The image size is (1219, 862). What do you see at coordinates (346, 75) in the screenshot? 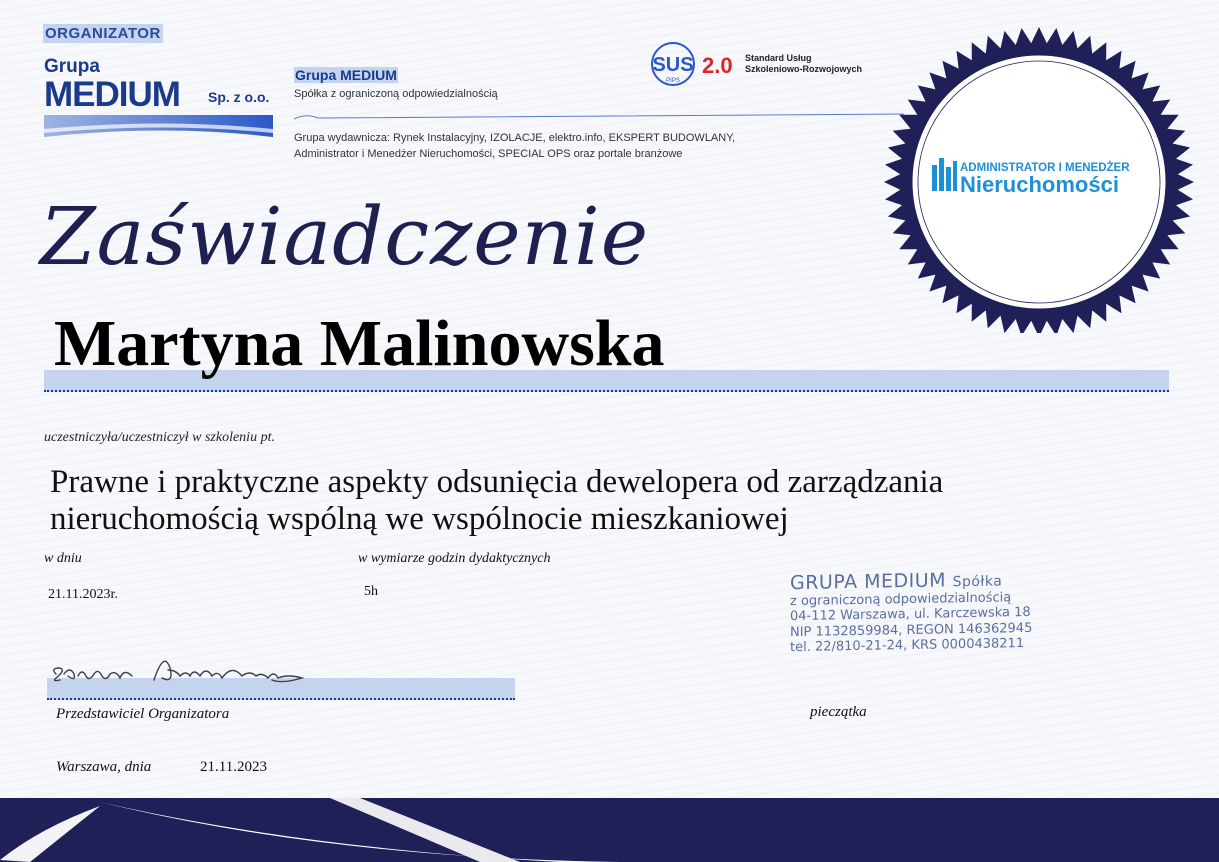
I see `company-name: Grupa MEDIUM` at bounding box center [346, 75].